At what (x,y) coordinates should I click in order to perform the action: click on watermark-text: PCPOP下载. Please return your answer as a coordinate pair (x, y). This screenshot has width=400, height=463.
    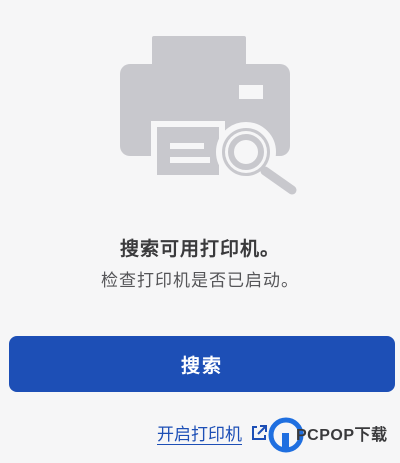
    Looking at the image, I should click on (342, 435).